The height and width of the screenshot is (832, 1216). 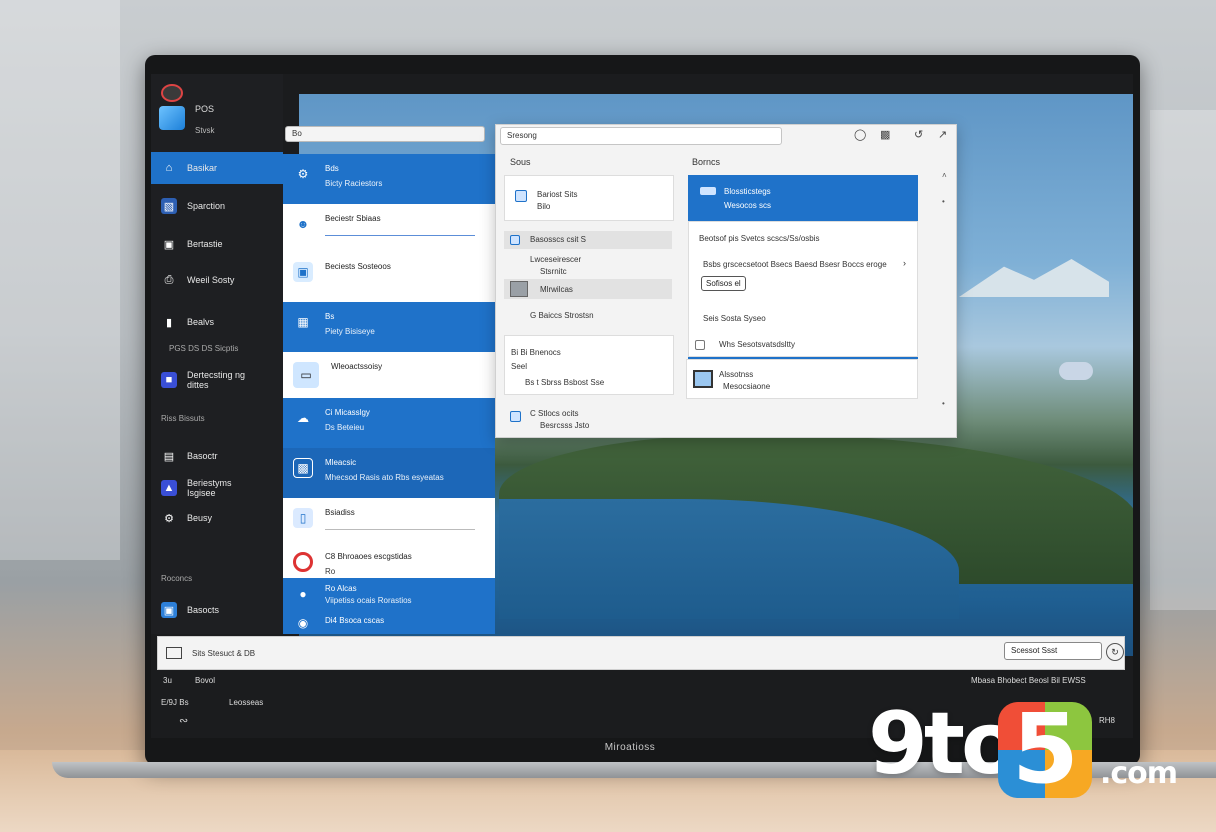 I want to click on user-icon: ☻, so click(x=303, y=224).